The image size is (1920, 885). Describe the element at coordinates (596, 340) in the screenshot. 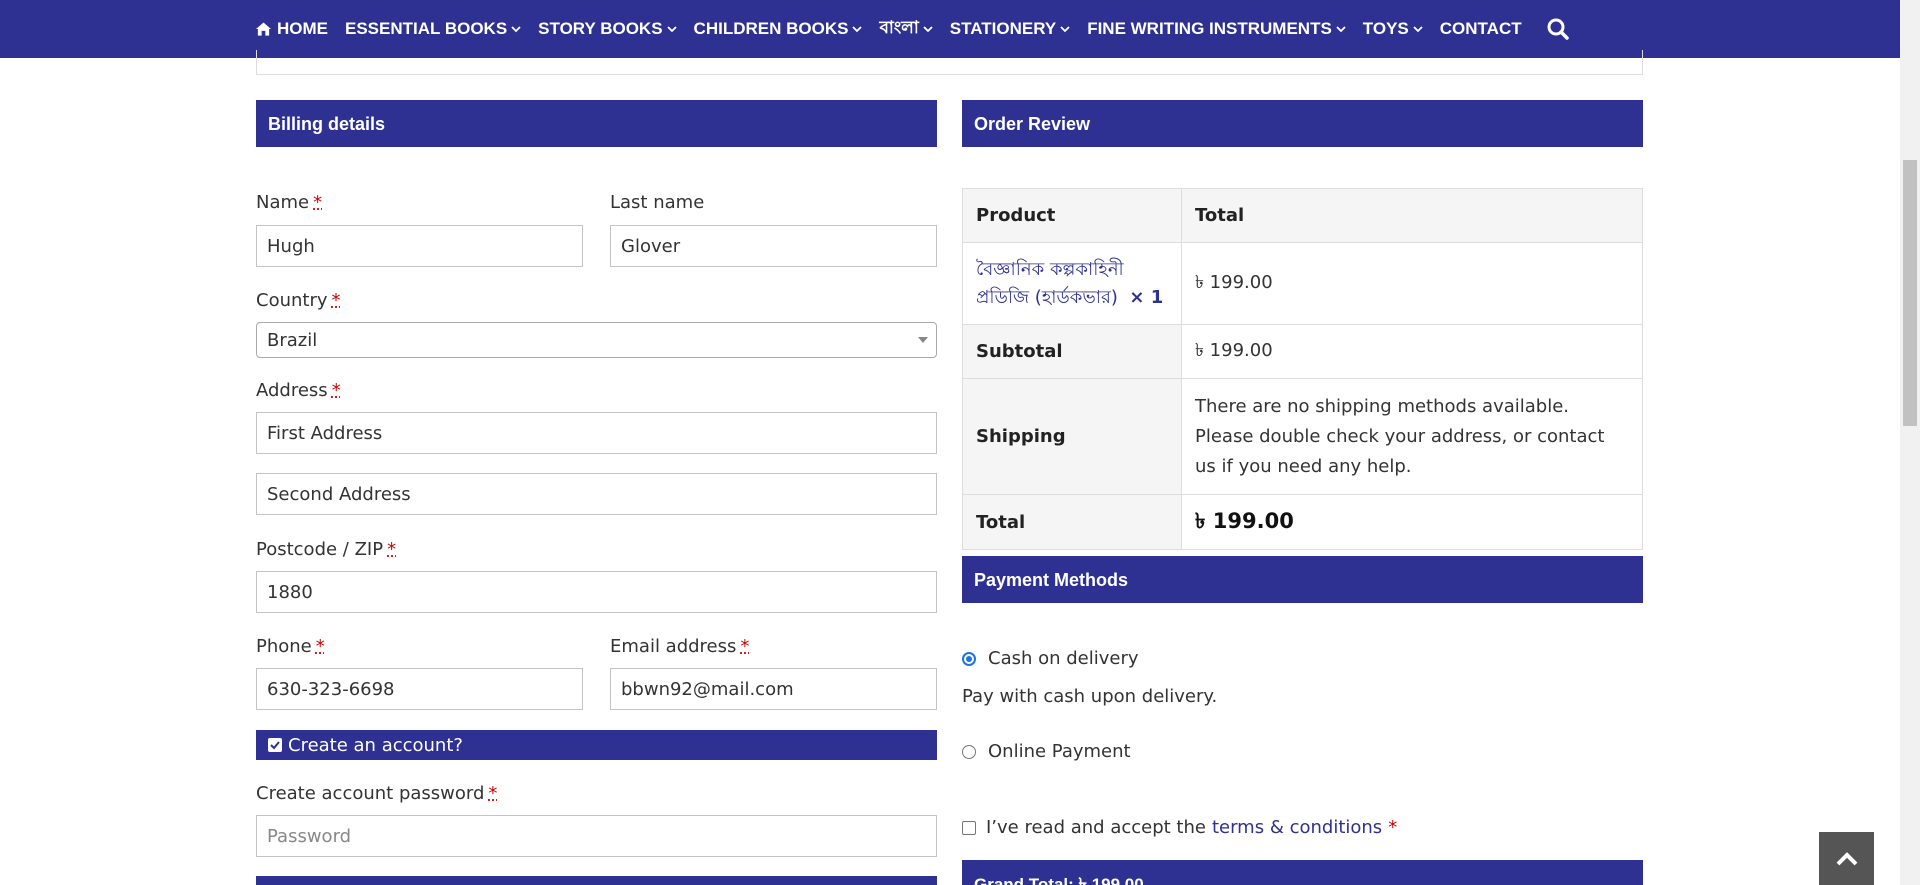

I see `country-select: Brazil` at that location.